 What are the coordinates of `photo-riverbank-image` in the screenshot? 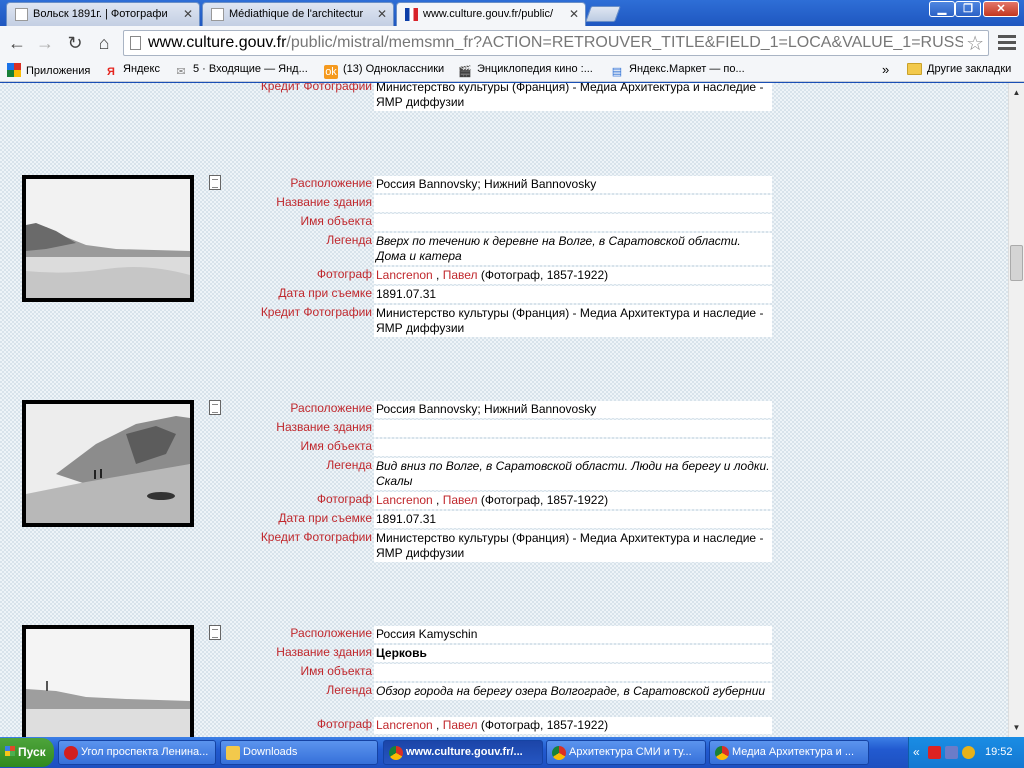 It's located at (108, 238).